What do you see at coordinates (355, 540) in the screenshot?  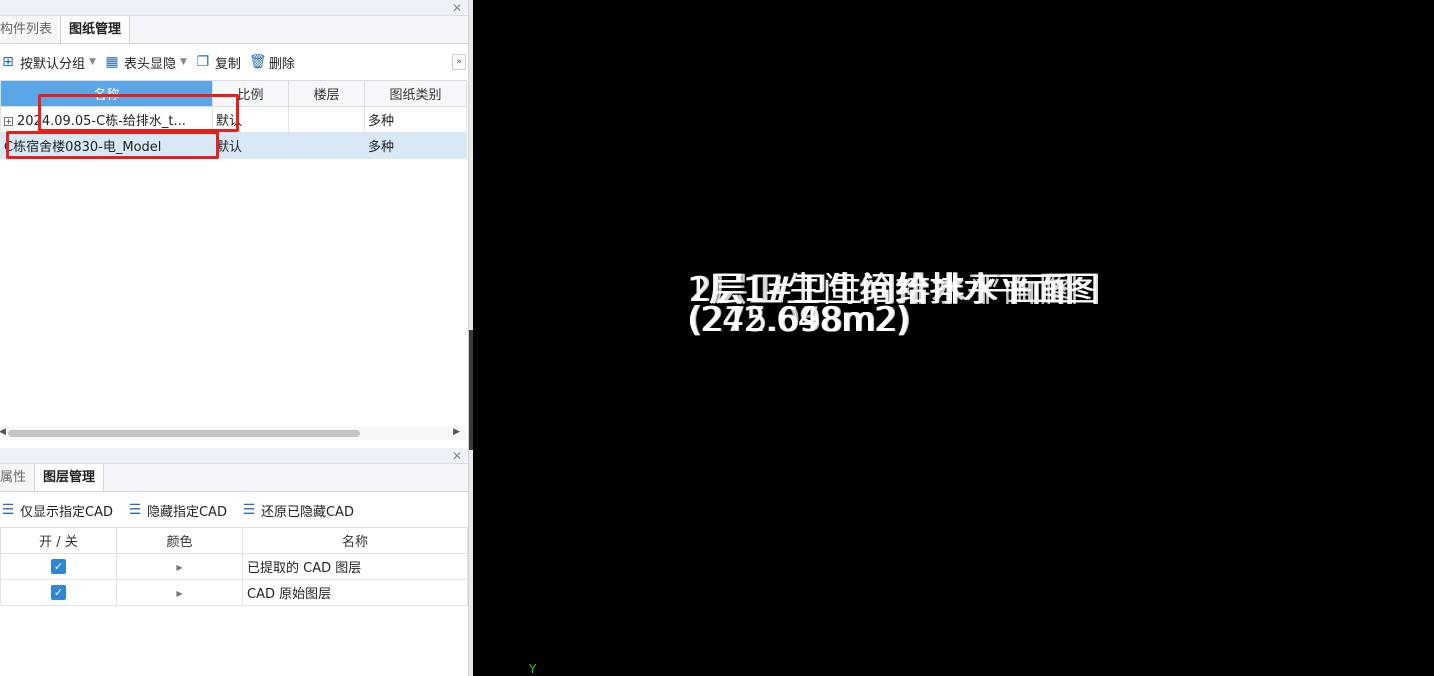 I see `column-header-layer-name: 名称` at bounding box center [355, 540].